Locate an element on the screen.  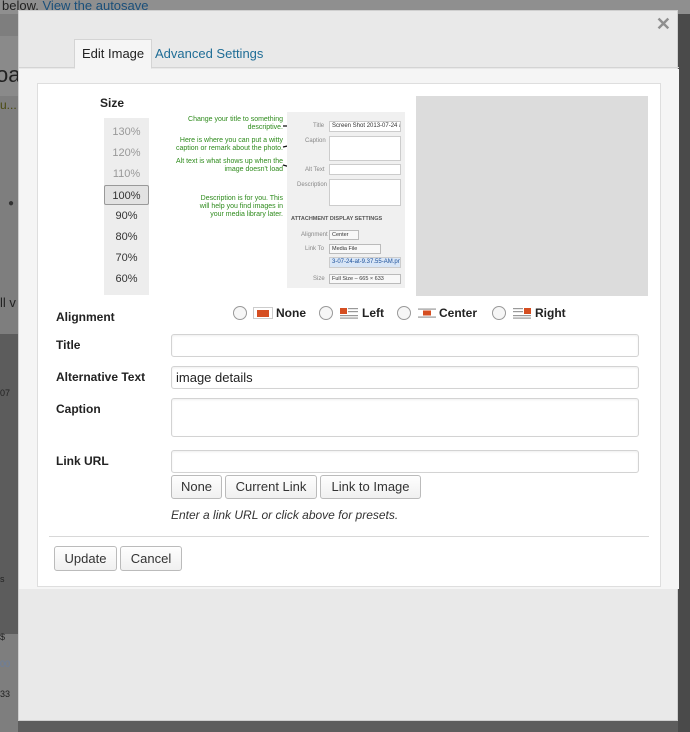
align-right-icon is located at coordinates (522, 313).